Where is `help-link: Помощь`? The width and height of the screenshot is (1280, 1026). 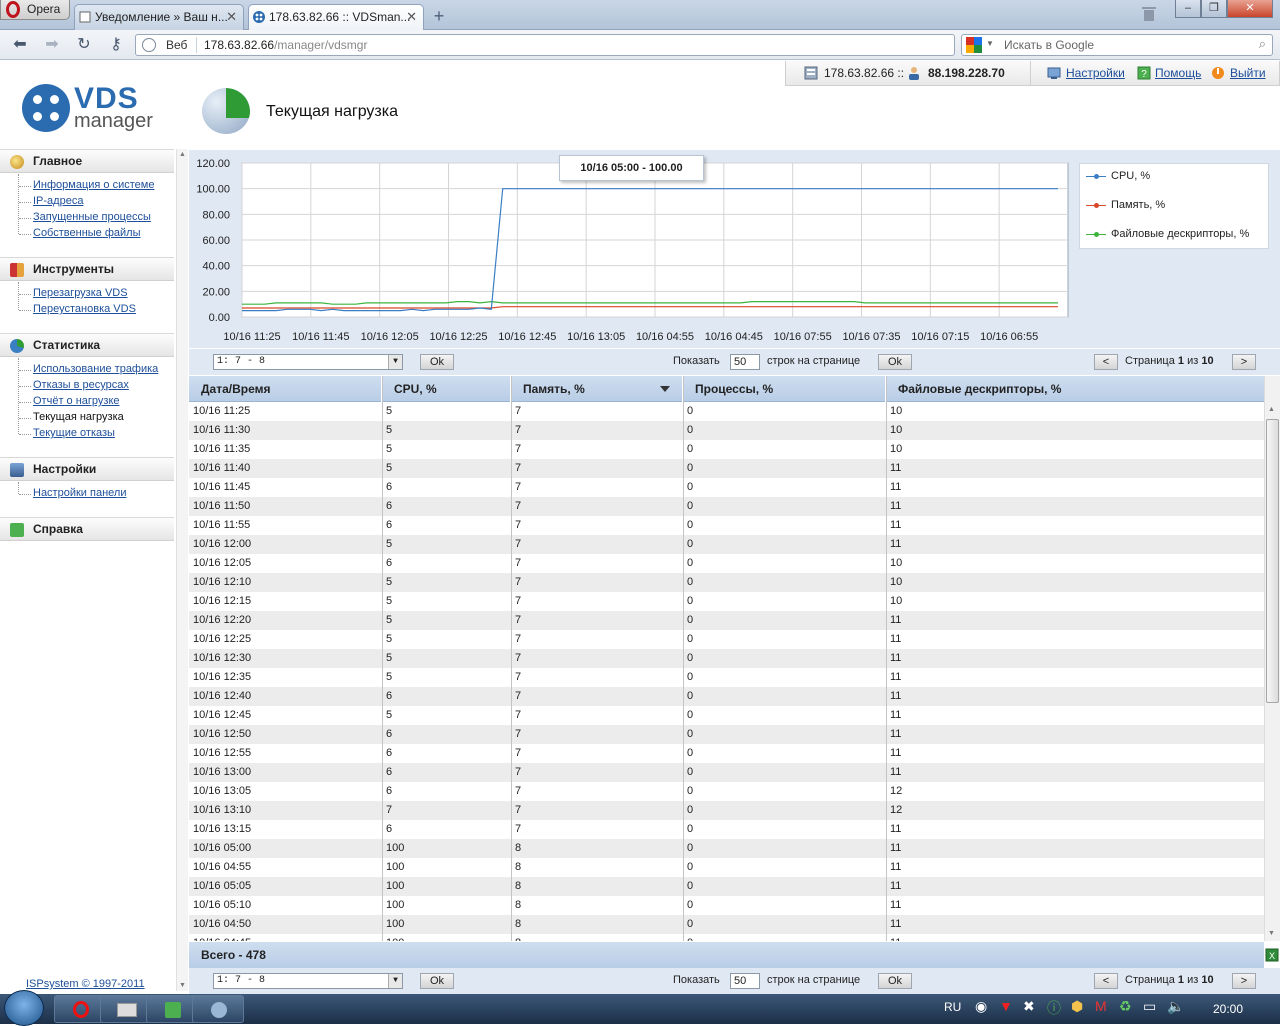 help-link: Помощь is located at coordinates (1178, 73).